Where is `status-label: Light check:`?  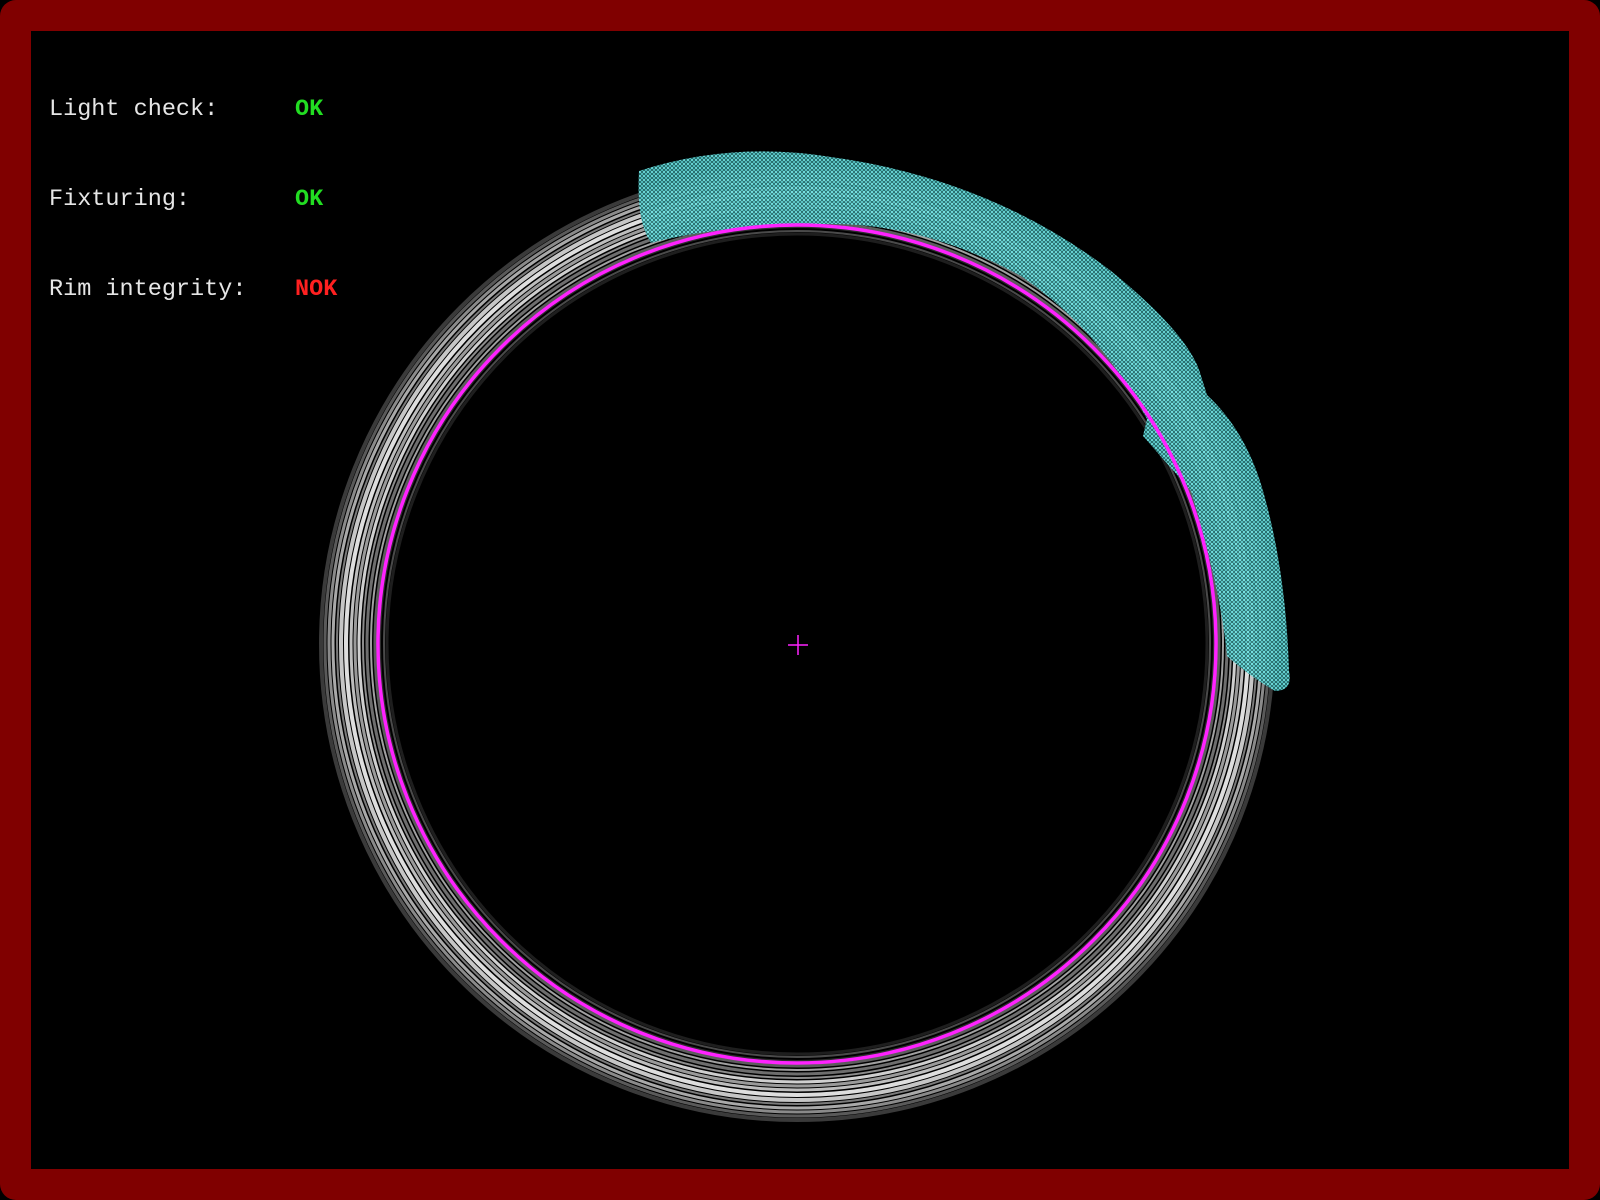 status-label: Light check: is located at coordinates (134, 109).